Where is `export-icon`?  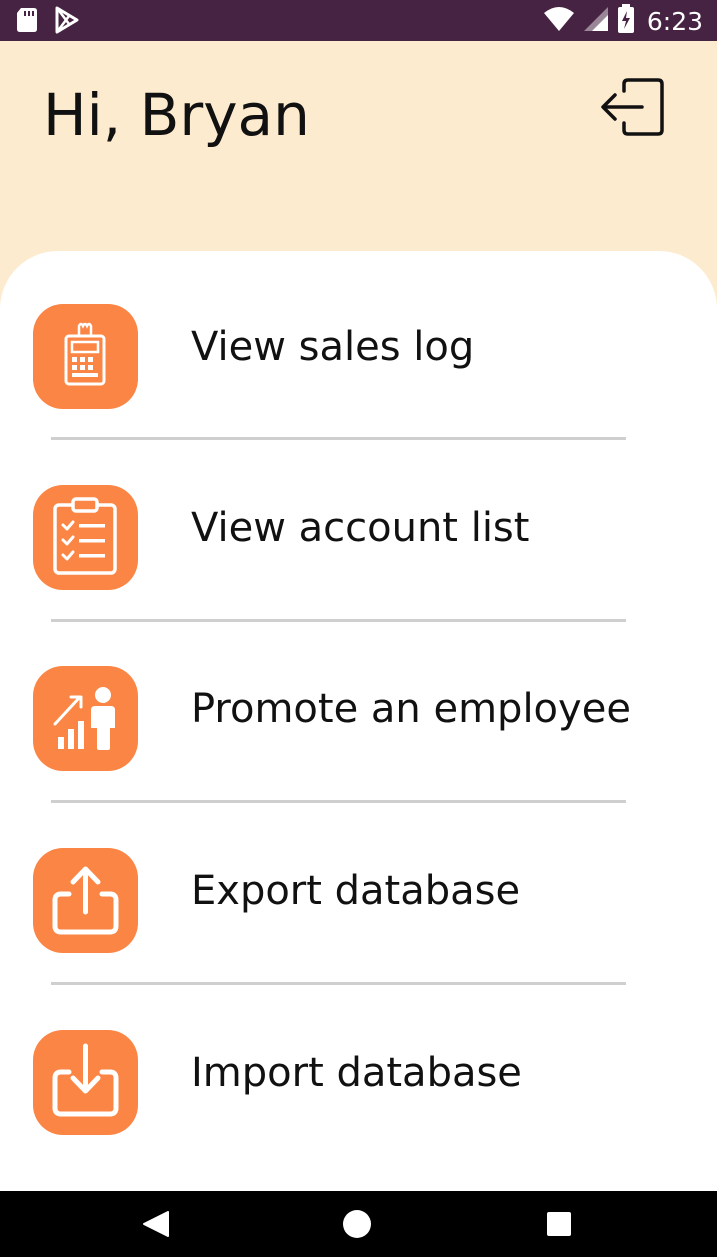 export-icon is located at coordinates (85, 900).